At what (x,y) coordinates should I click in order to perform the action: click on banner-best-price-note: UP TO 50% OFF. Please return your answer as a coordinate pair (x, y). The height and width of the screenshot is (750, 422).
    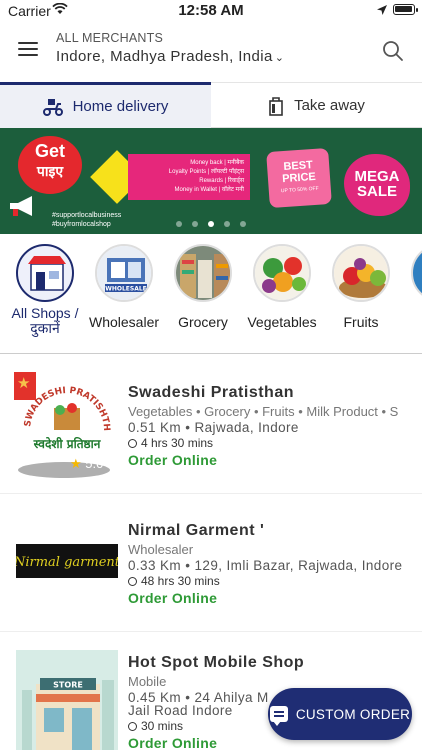
    Looking at the image, I should click on (299, 190).